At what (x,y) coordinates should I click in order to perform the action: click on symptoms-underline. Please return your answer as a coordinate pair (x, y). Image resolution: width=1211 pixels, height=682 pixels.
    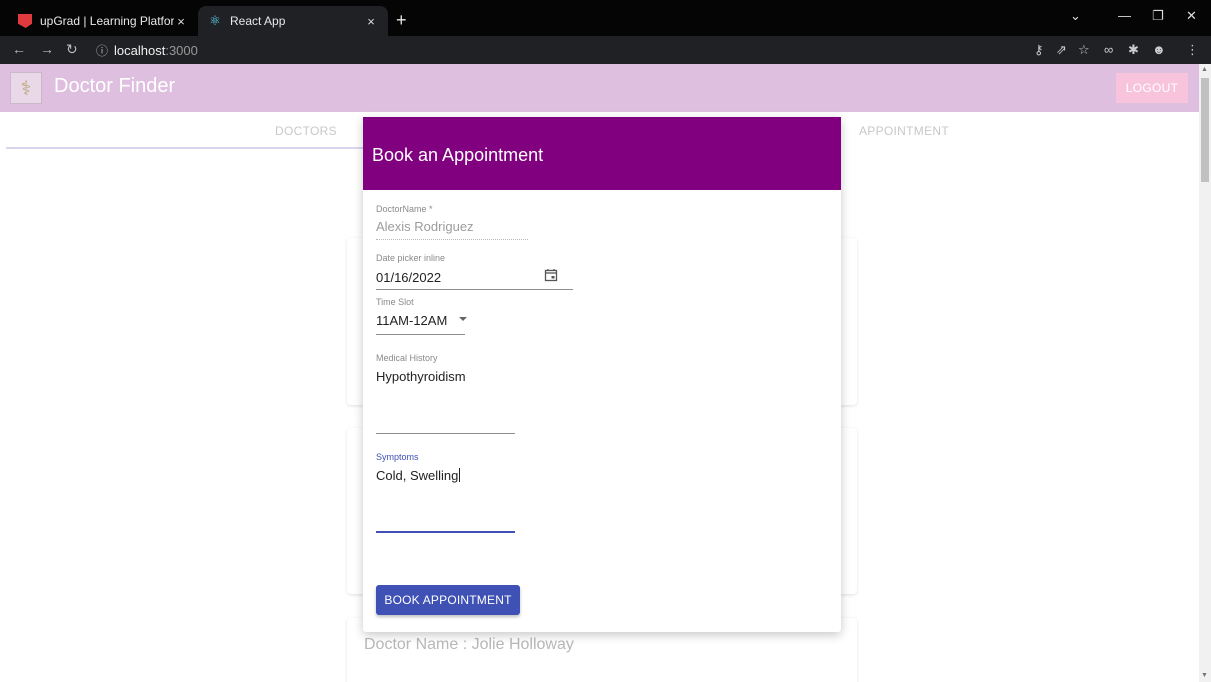
    Looking at the image, I should click on (445, 532).